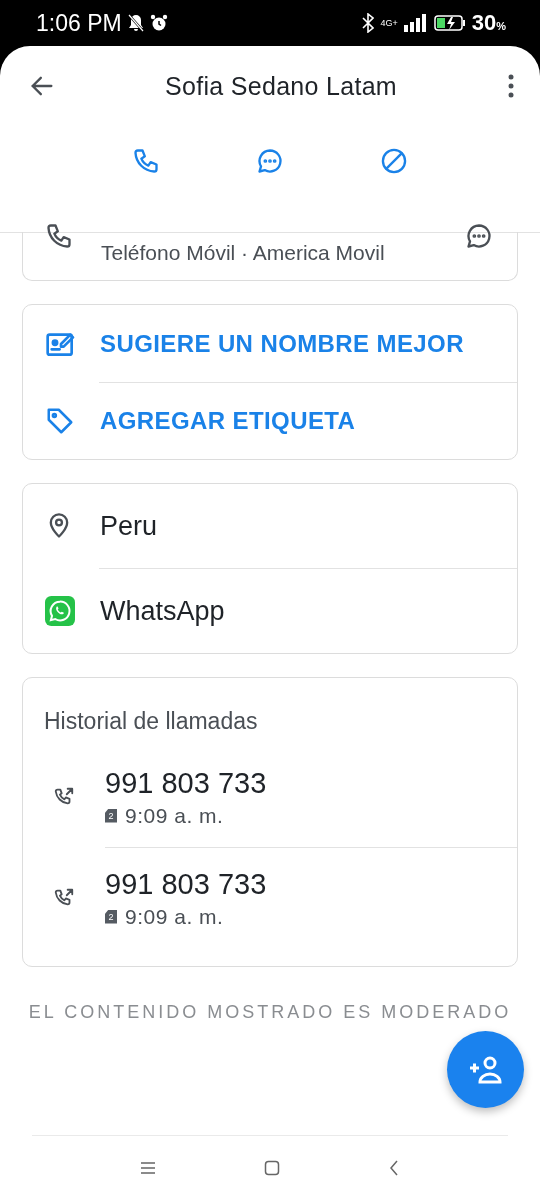 The width and height of the screenshot is (540, 1200). What do you see at coordinates (484, 23) in the screenshot?
I see `battery-percentage: 30` at bounding box center [484, 23].